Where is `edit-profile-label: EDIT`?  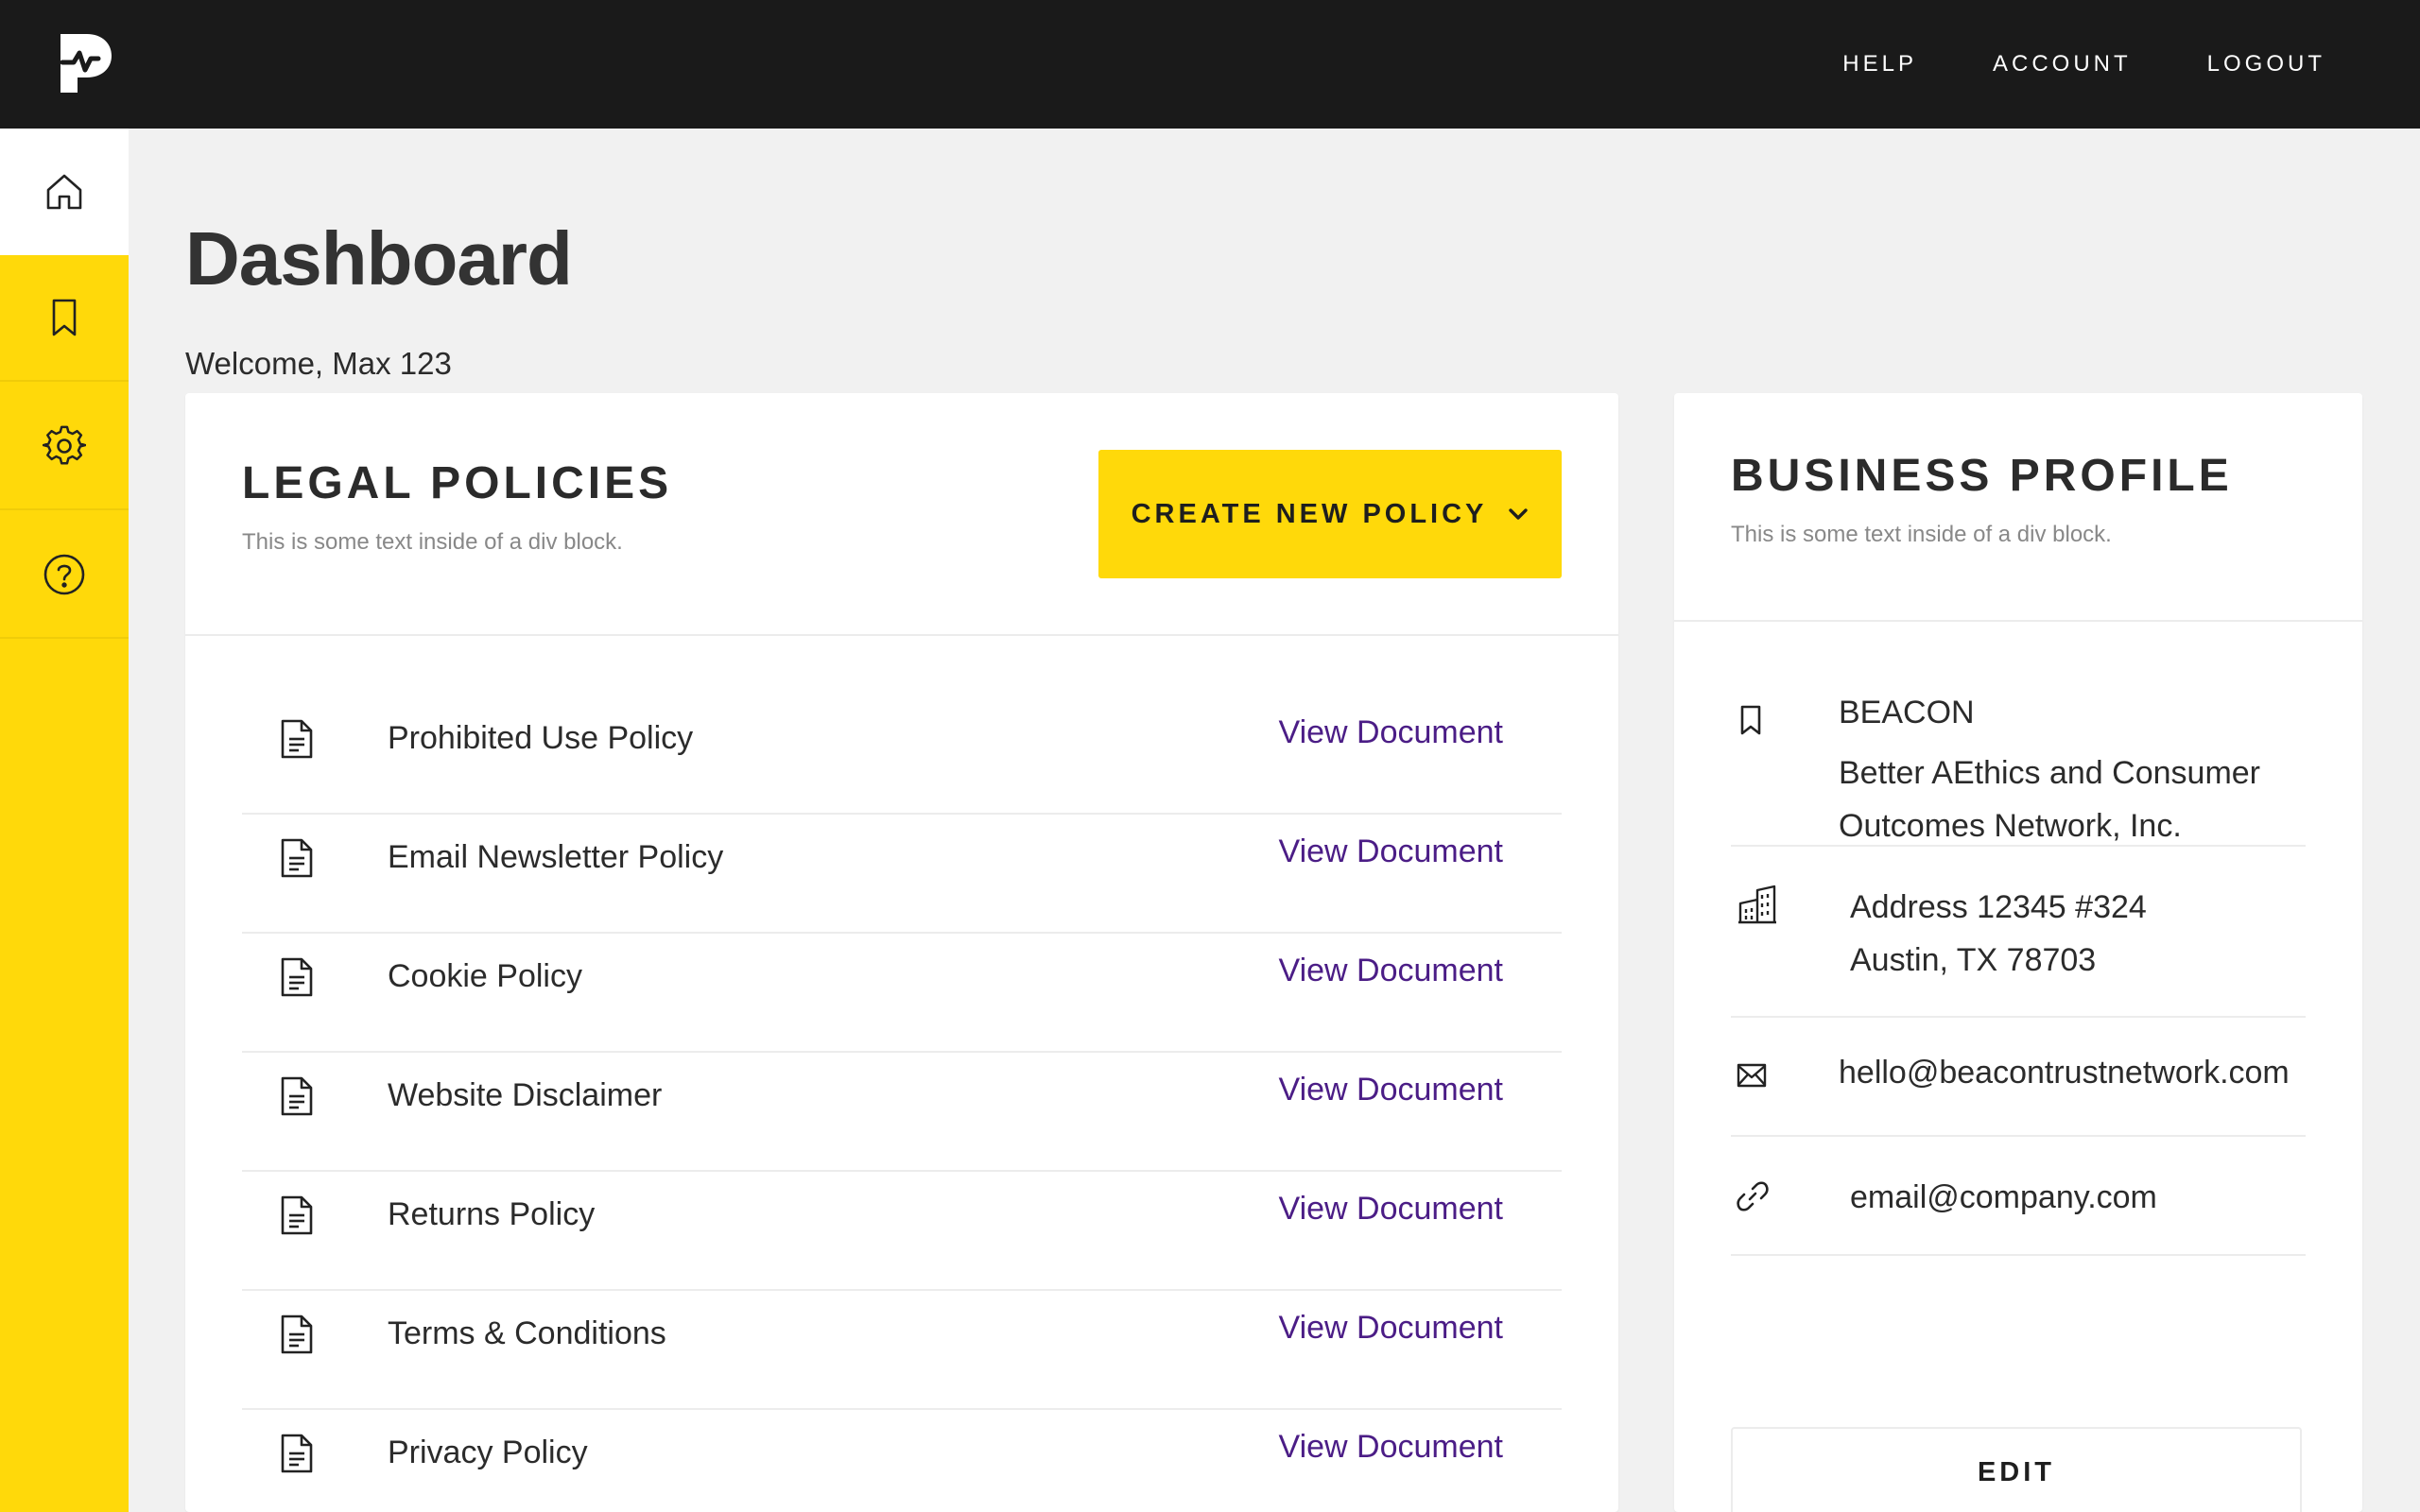 edit-profile-label: EDIT is located at coordinates (2017, 1472).